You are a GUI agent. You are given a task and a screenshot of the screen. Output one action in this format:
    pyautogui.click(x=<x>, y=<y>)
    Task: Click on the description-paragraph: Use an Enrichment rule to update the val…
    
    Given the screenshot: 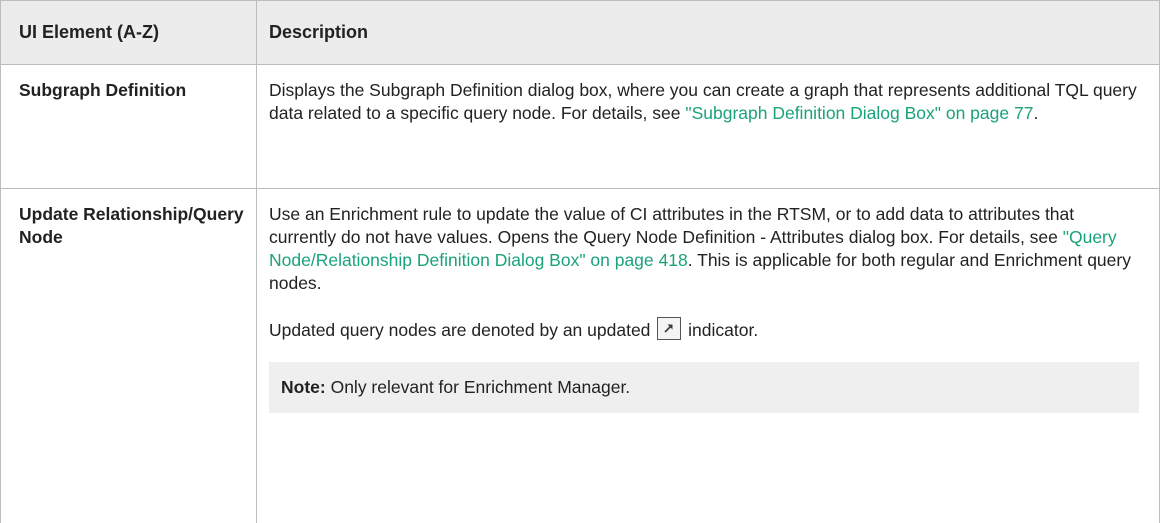 What is the action you would take?
    pyautogui.click(x=705, y=249)
    